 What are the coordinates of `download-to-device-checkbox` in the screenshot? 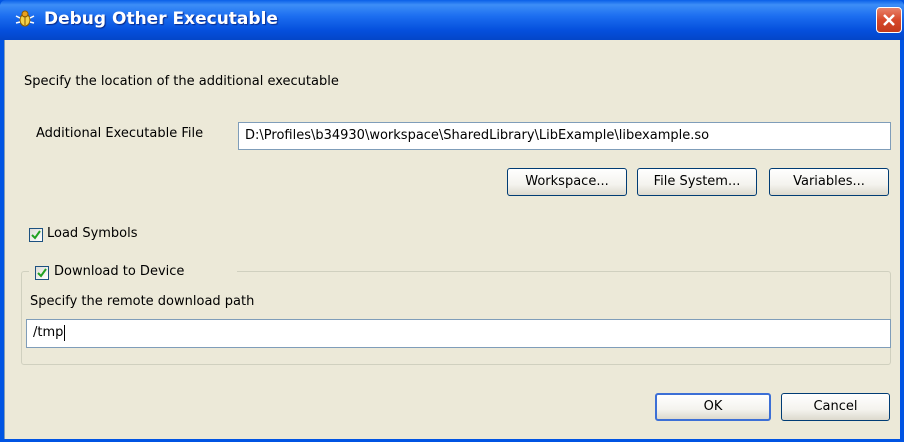 It's located at (42, 273).